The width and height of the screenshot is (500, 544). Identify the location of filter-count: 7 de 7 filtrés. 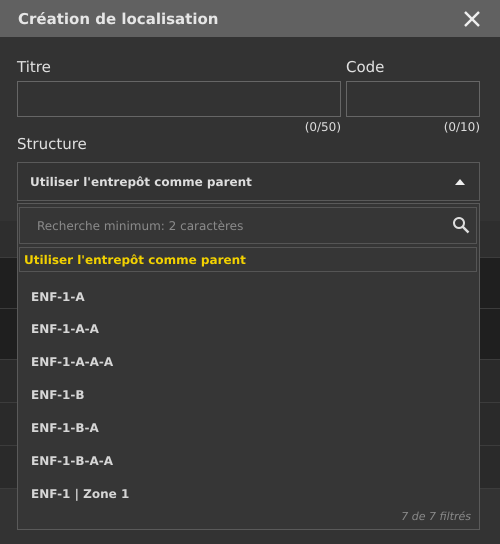
(436, 516).